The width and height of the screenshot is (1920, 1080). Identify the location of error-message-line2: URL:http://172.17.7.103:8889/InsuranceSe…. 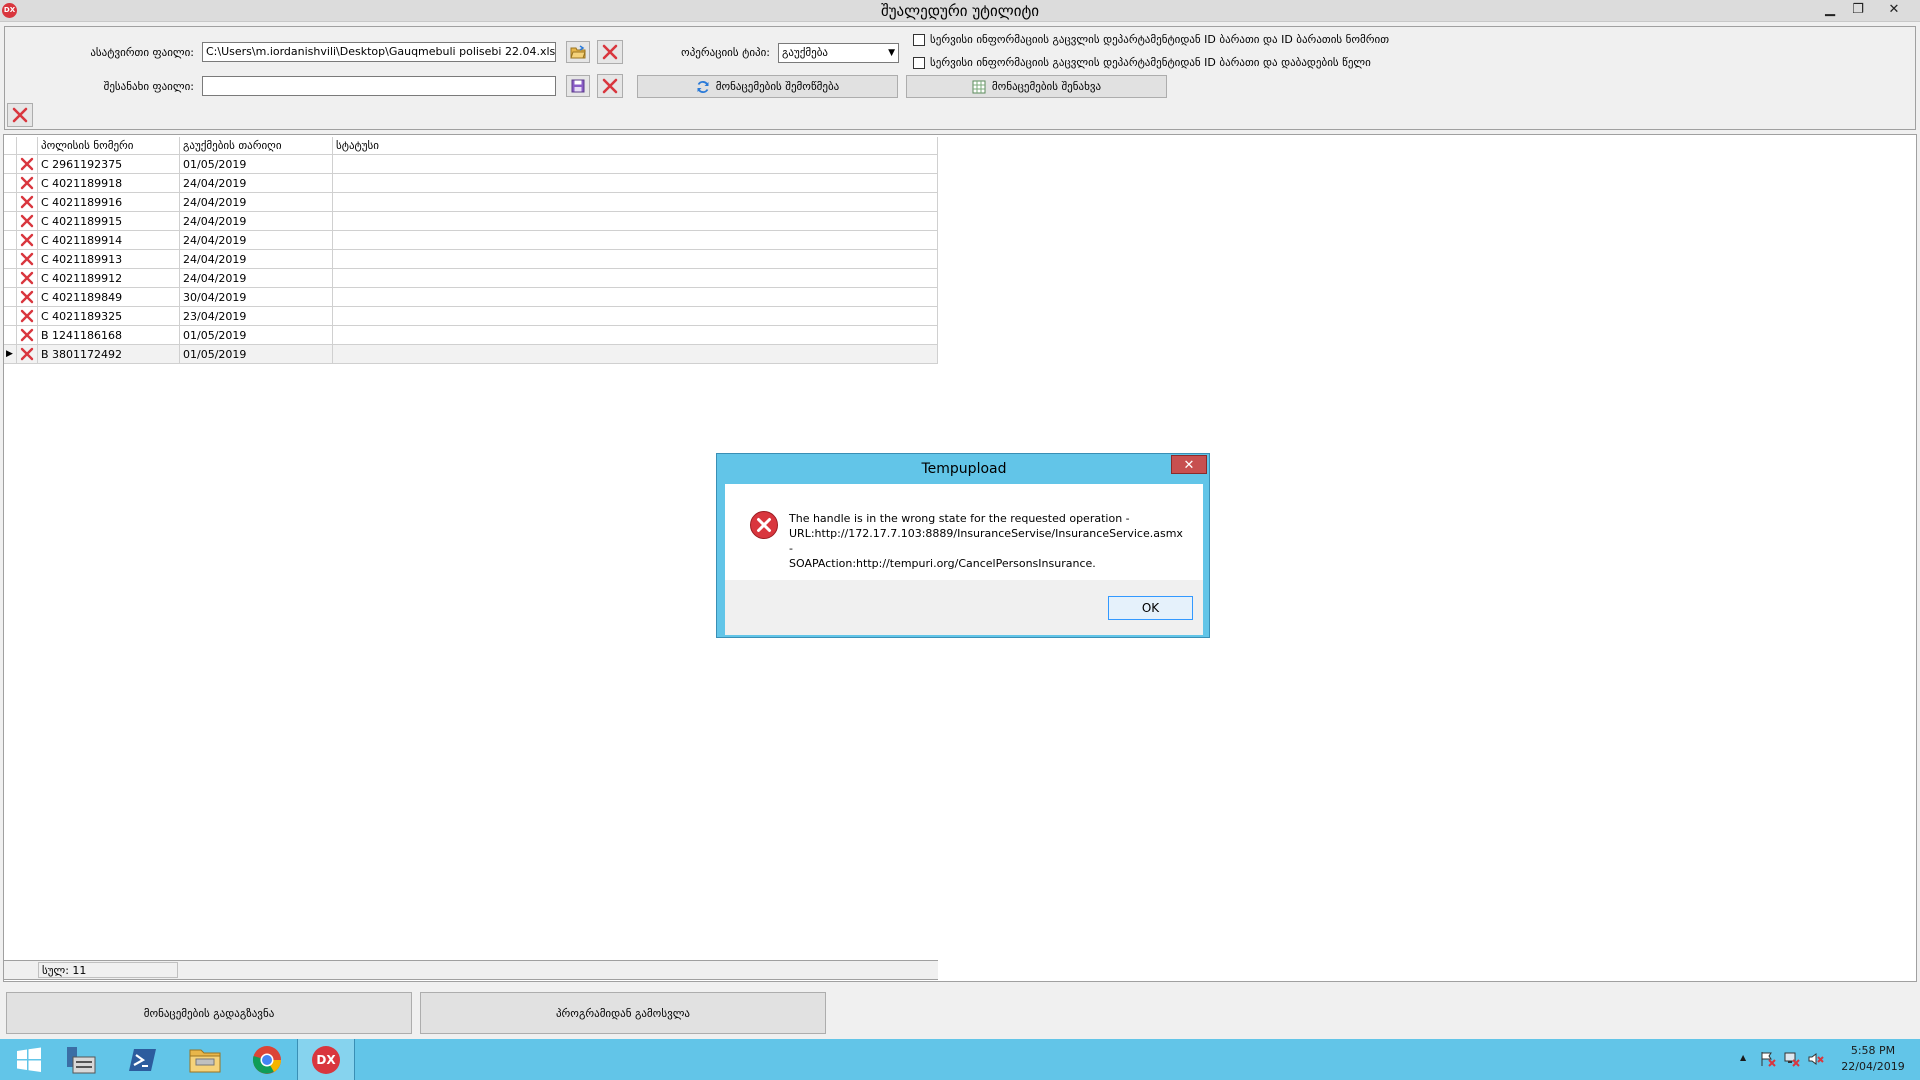
(986, 541).